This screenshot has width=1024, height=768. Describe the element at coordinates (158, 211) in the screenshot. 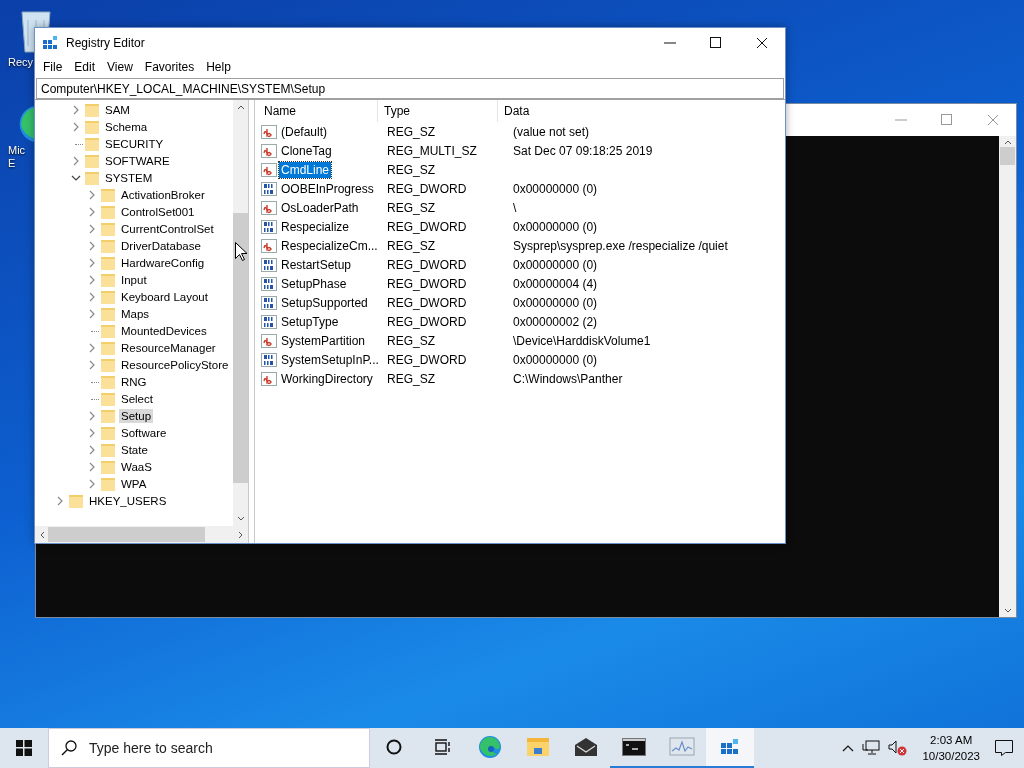

I see `tree-item: ControlSet001` at that location.